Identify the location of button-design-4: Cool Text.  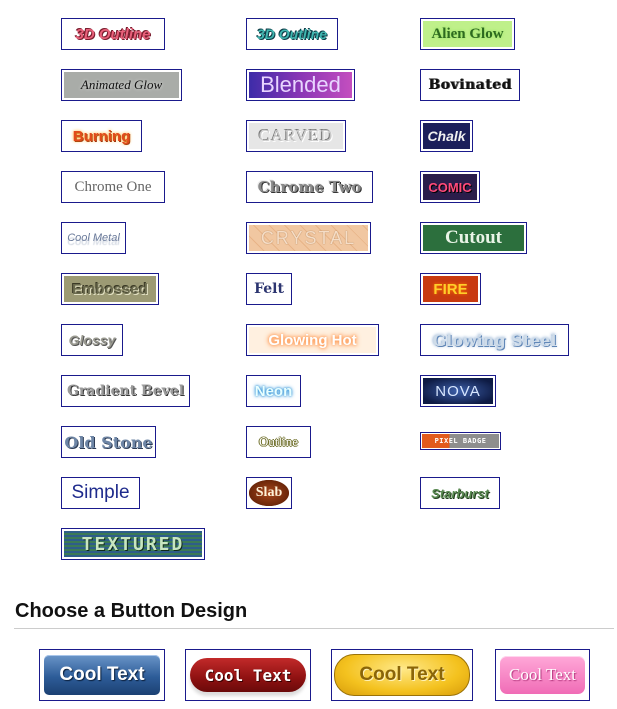
(542, 675).